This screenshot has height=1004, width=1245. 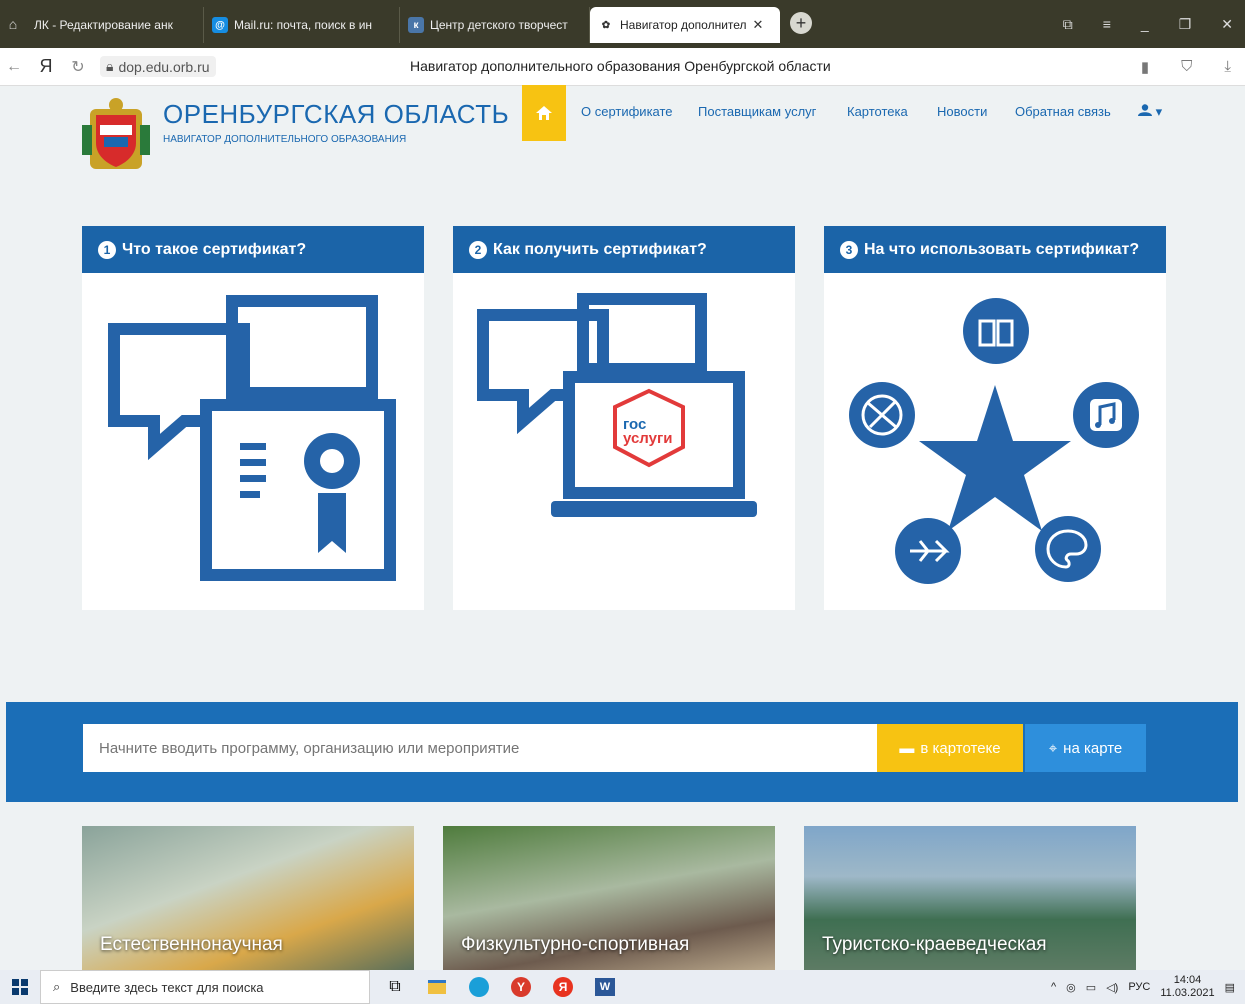 I want to click on card-header: 1 Что такое сертификат?, so click(x=253, y=249).